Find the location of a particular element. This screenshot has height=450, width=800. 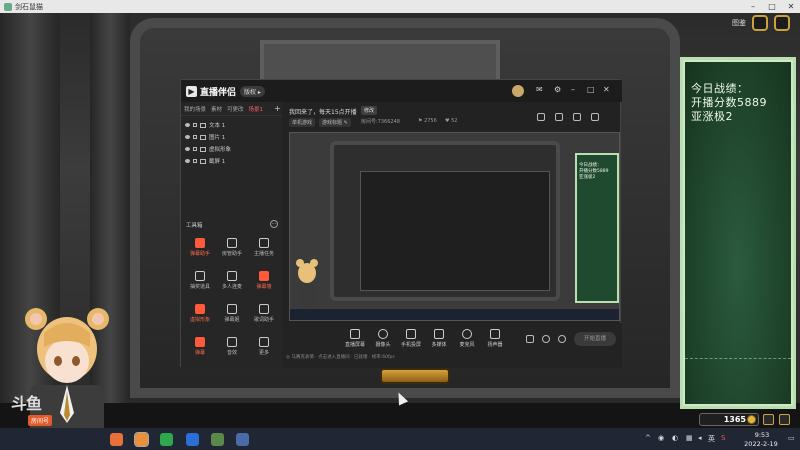

codex-icon is located at coordinates (760, 23).